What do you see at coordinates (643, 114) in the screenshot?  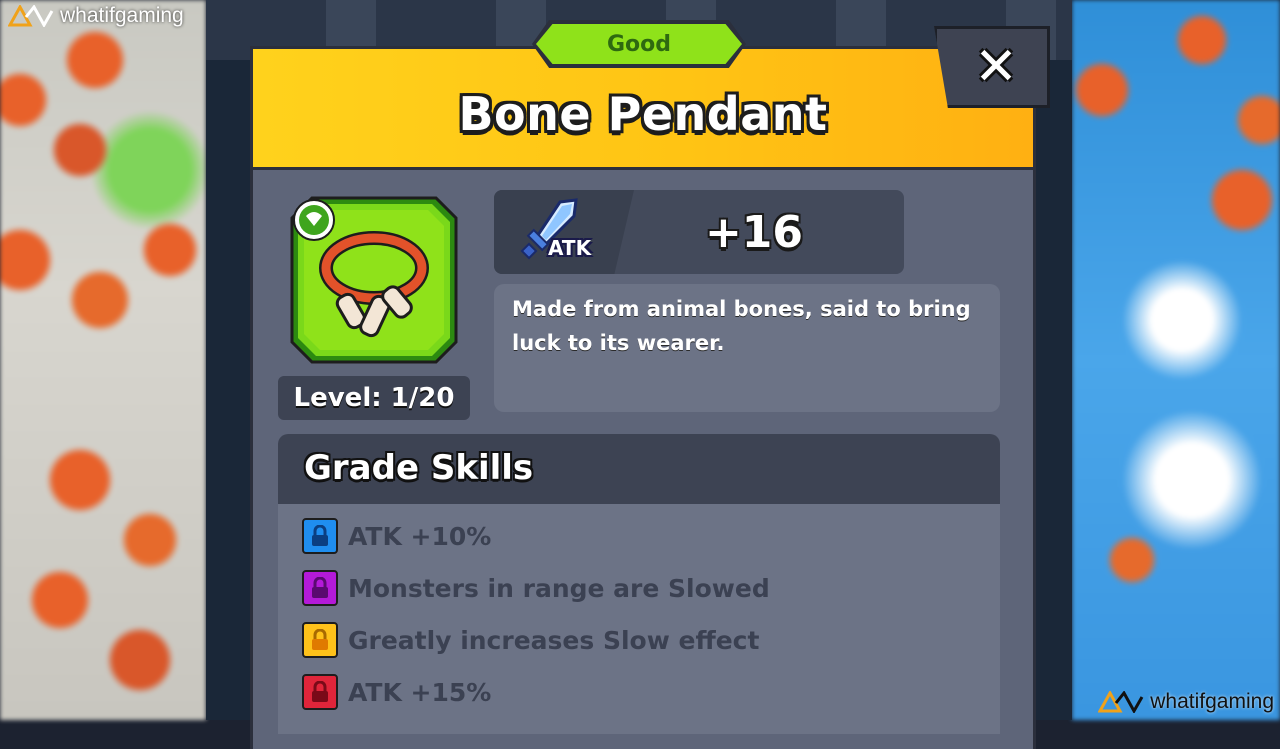 I see `item-title: Bone Pendant` at bounding box center [643, 114].